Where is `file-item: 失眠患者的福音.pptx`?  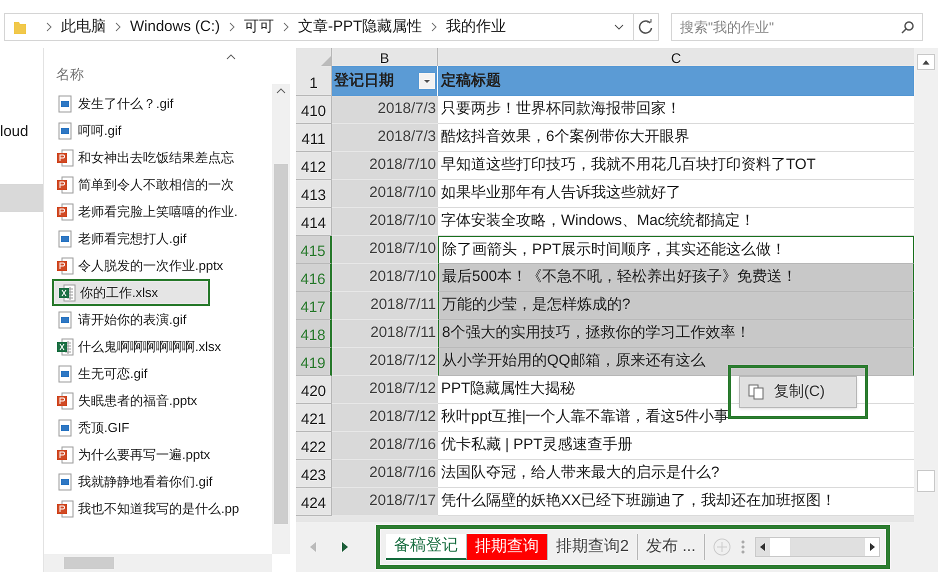
file-item: 失眠患者的福音.pptx is located at coordinates (162, 400).